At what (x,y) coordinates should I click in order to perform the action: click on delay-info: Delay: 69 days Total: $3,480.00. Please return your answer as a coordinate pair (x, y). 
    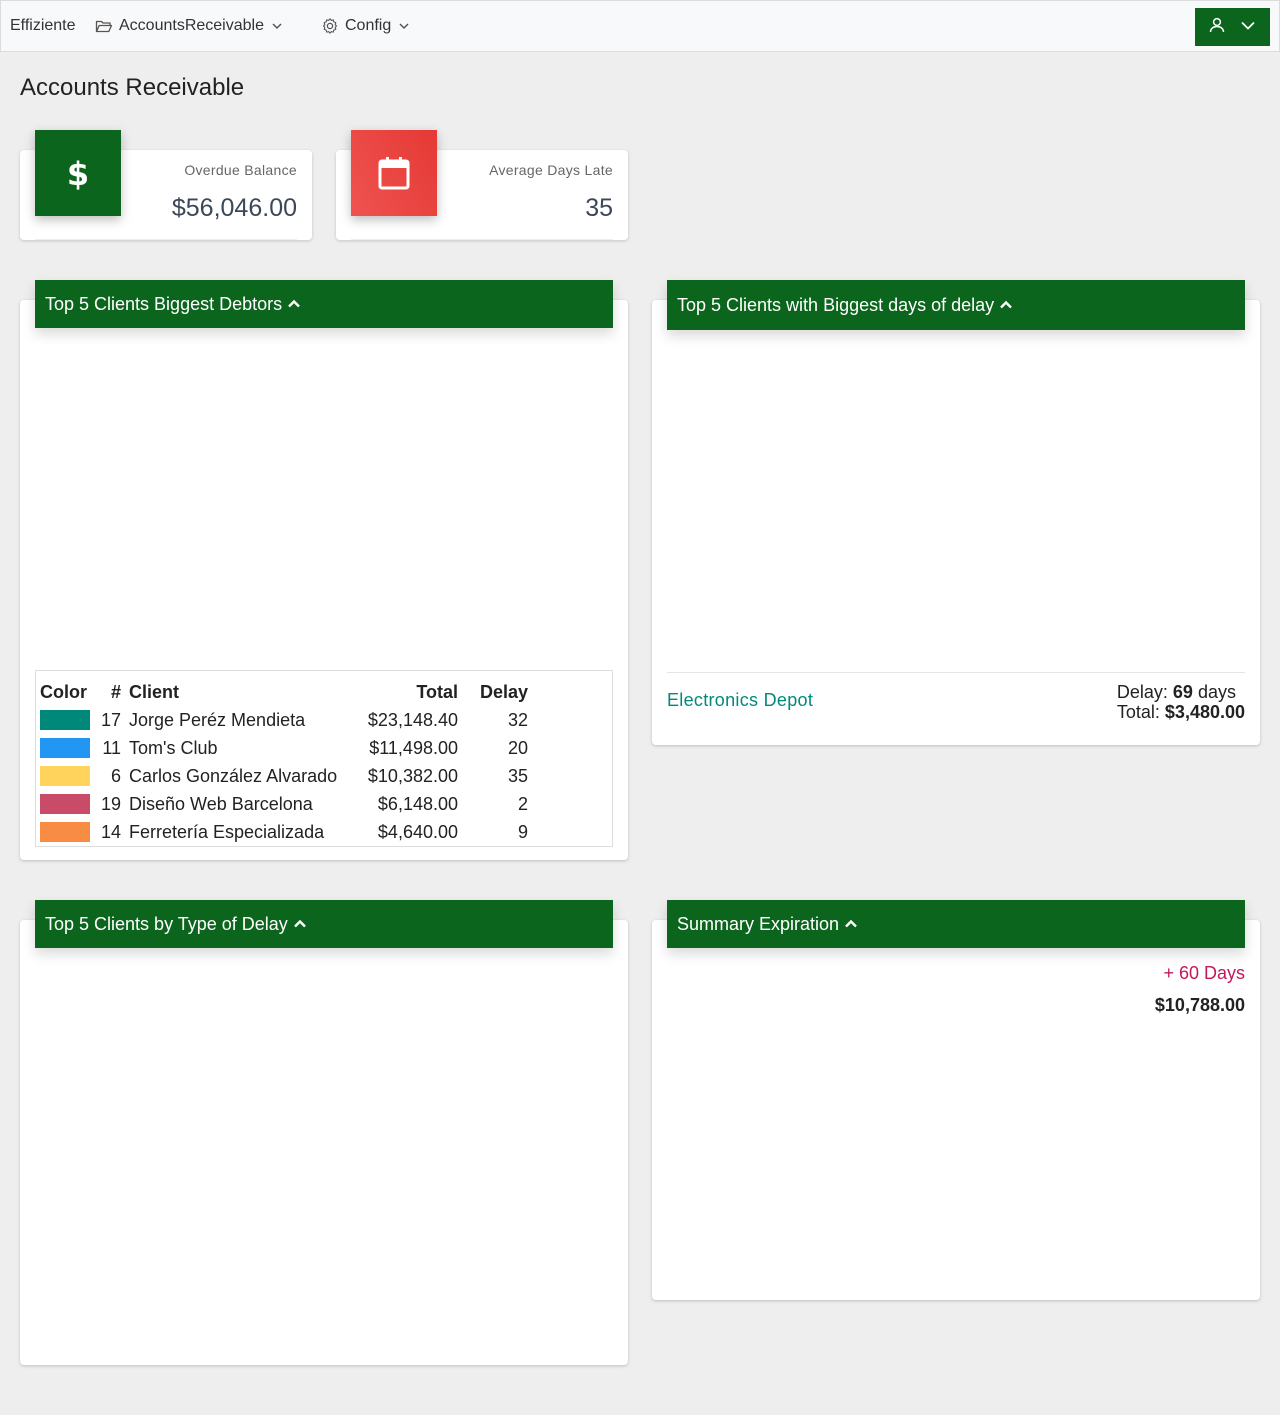
    Looking at the image, I should click on (1181, 702).